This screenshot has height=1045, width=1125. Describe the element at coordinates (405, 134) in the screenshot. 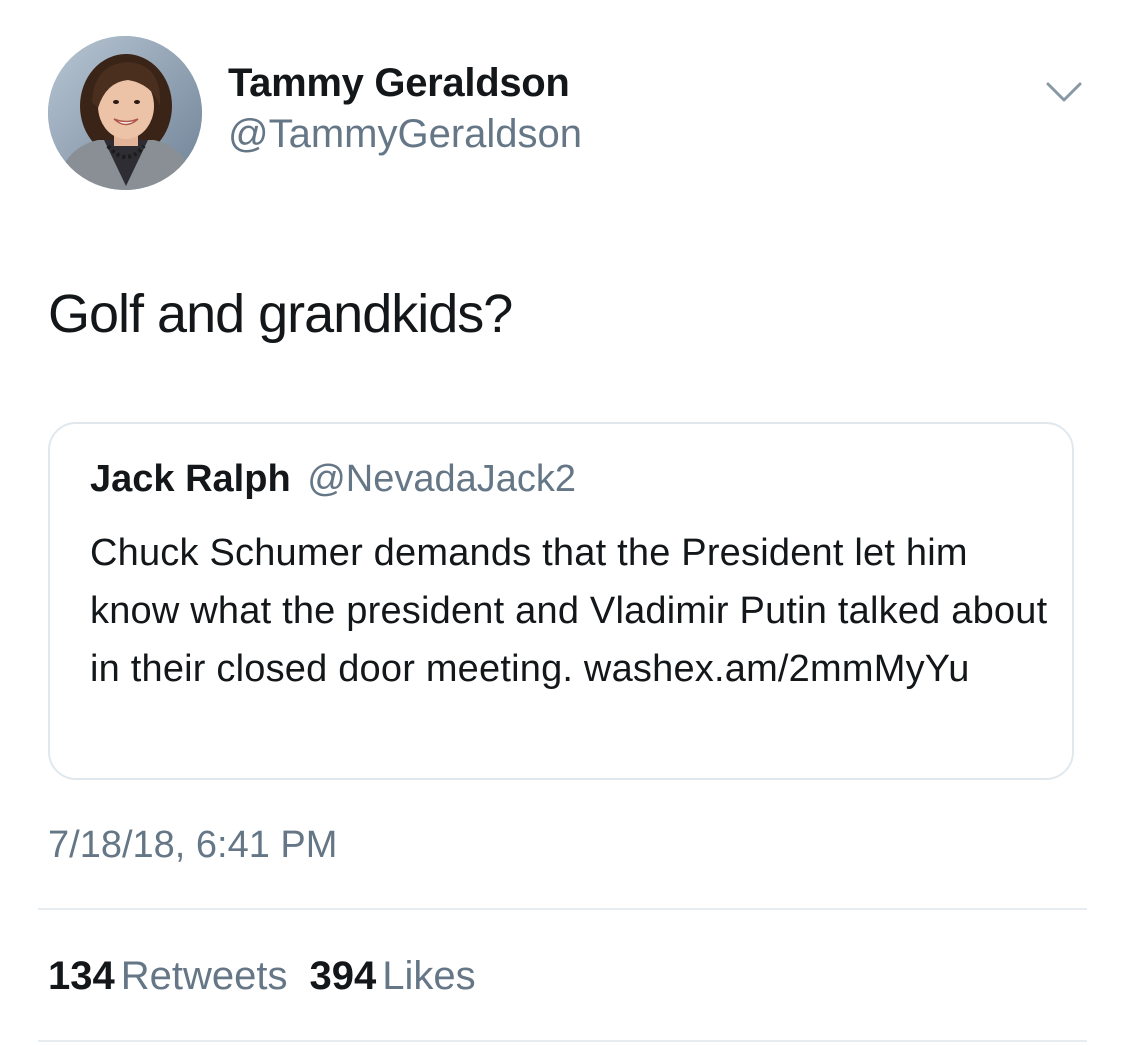

I see `author-handle: @TammyGeraldson` at that location.